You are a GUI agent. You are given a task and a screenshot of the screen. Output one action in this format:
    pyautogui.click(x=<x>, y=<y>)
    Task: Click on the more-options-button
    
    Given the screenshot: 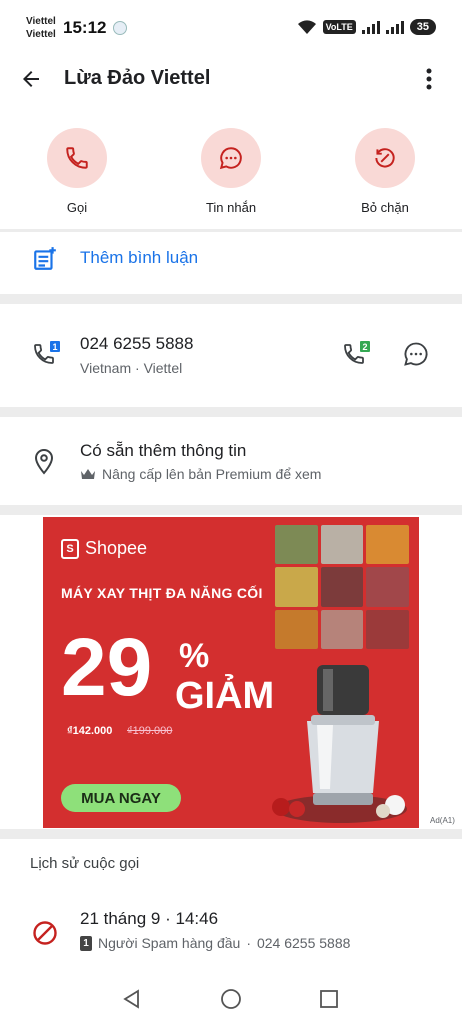 What is the action you would take?
    pyautogui.click(x=429, y=79)
    